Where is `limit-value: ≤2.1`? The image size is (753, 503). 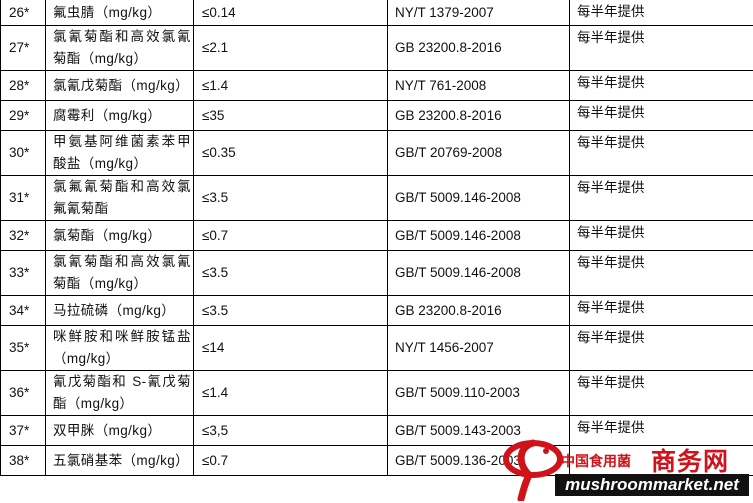
limit-value: ≤2.1 is located at coordinates (290, 48).